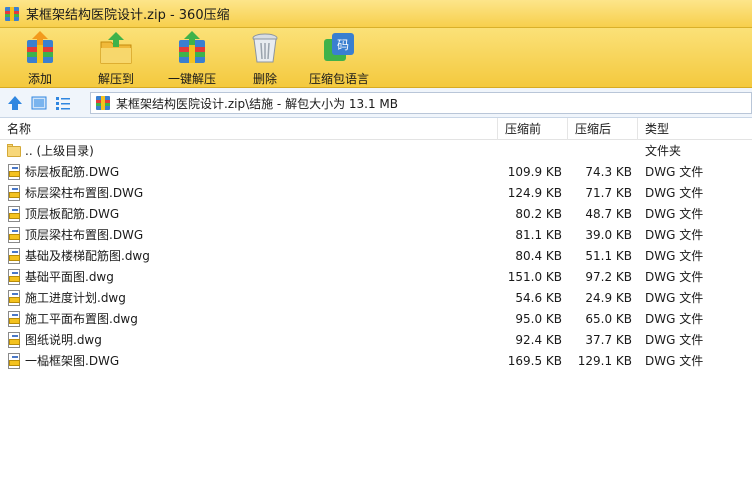 This screenshot has width=752, height=477. What do you see at coordinates (608, 213) in the screenshot?
I see `original-size: 48.7 KB` at bounding box center [608, 213].